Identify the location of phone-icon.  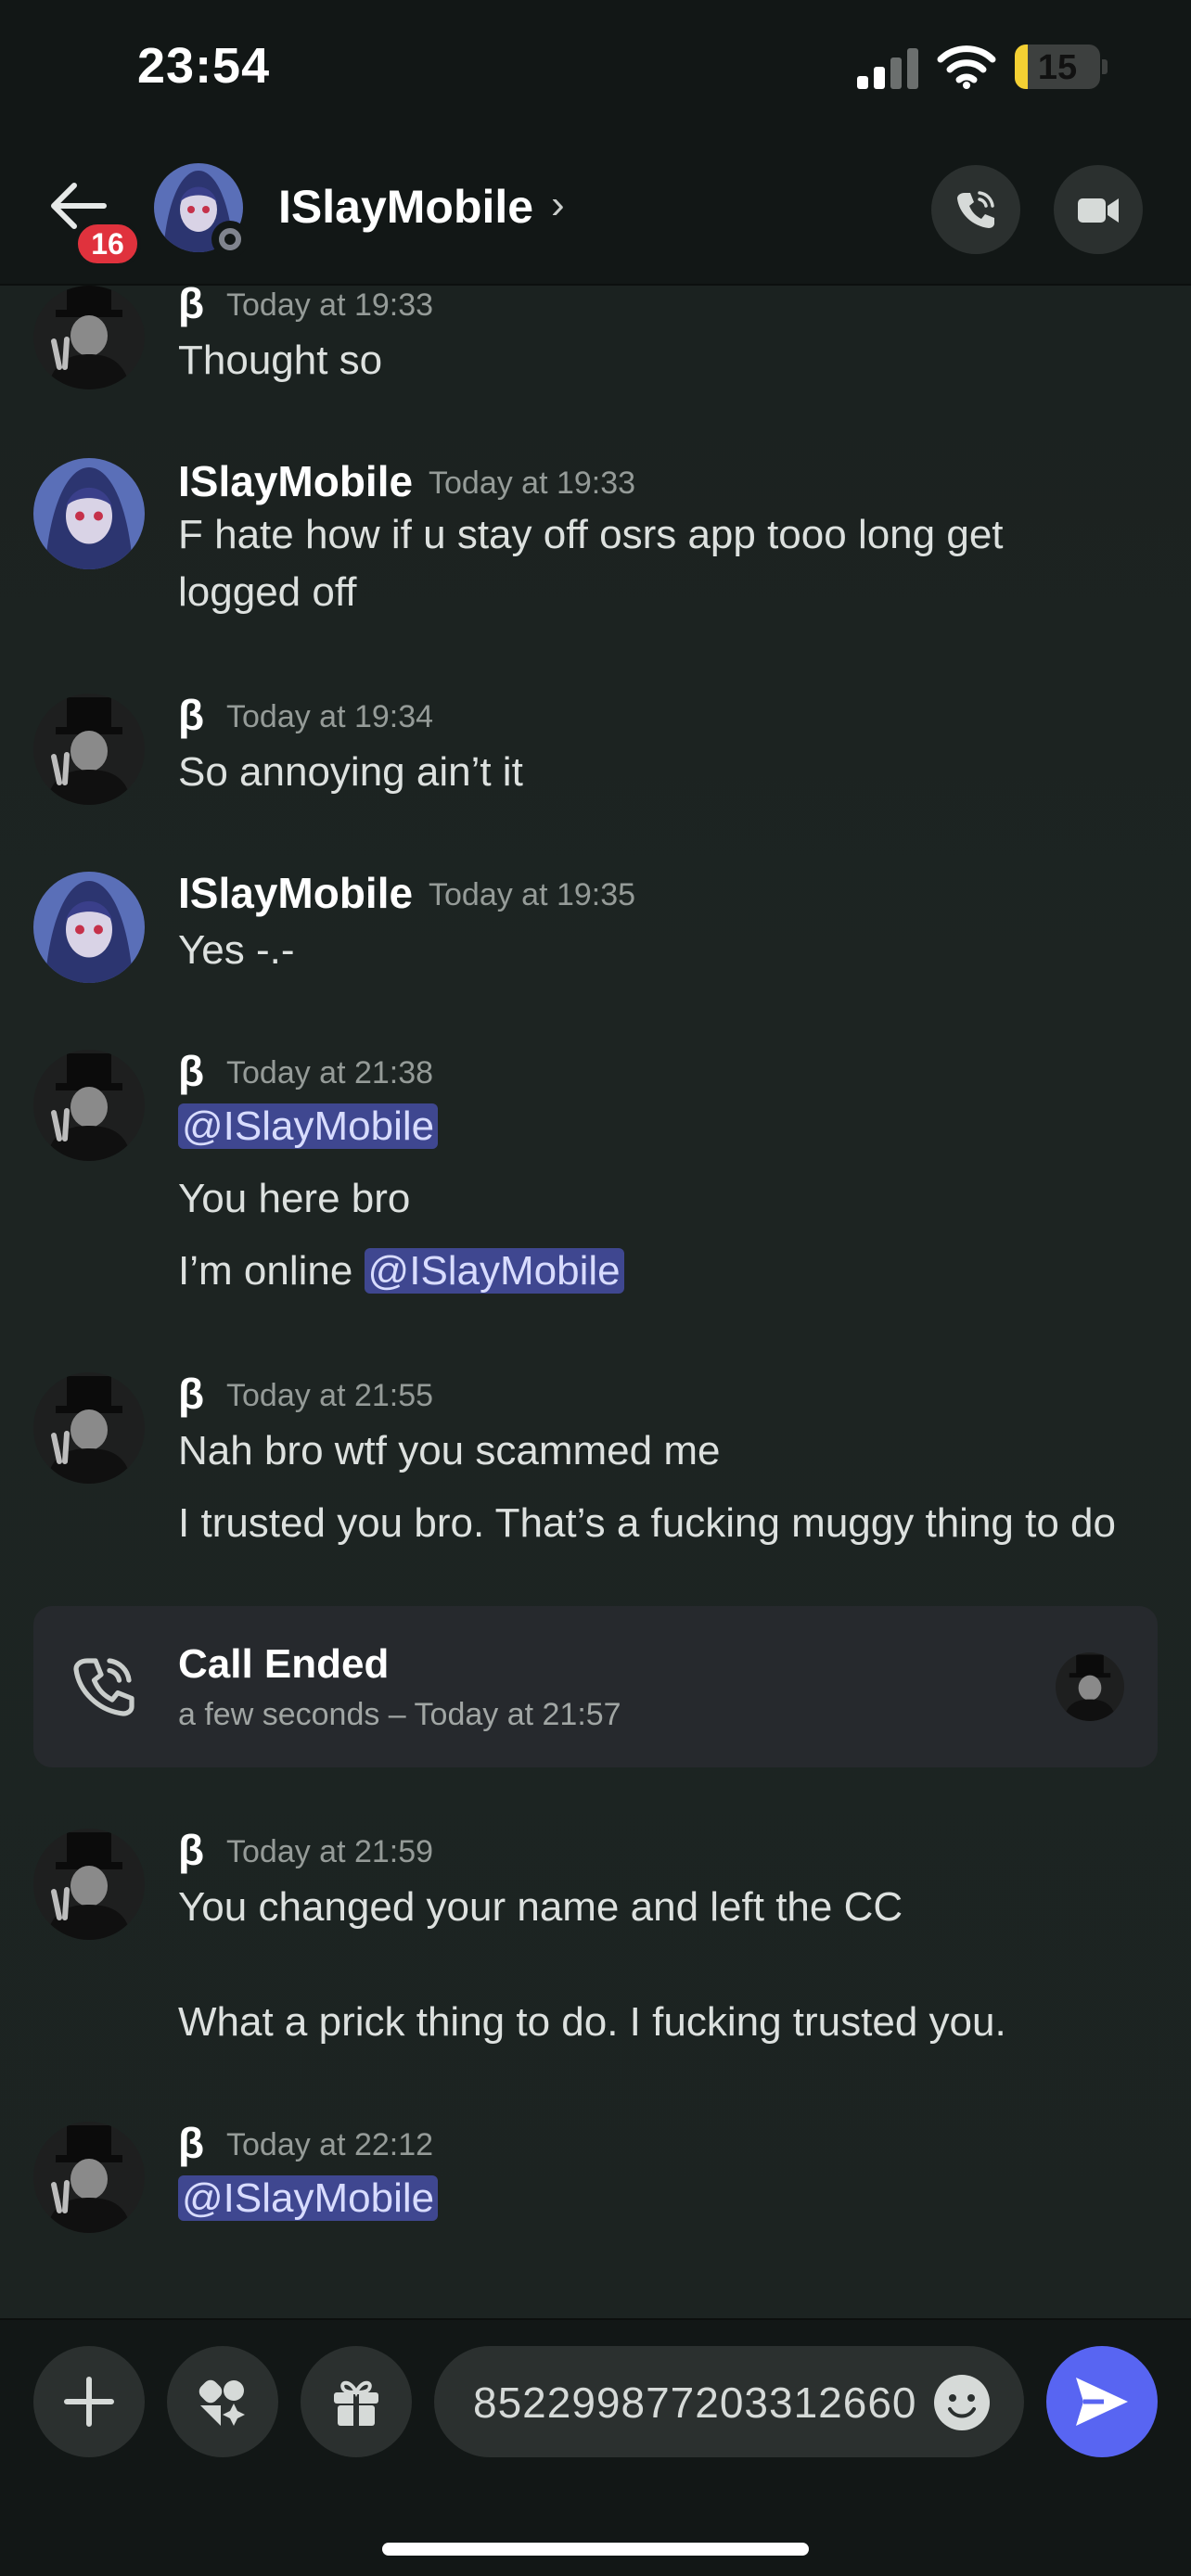
(103, 1687).